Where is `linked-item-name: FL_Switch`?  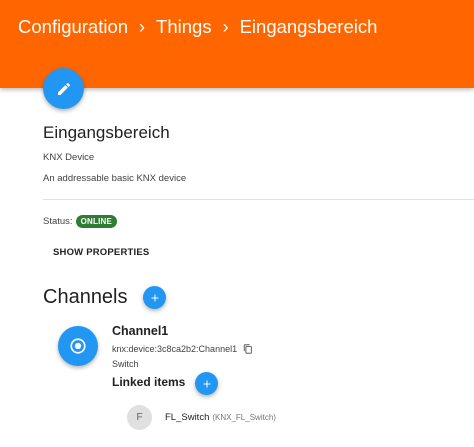
linked-item-name: FL_Switch is located at coordinates (187, 417).